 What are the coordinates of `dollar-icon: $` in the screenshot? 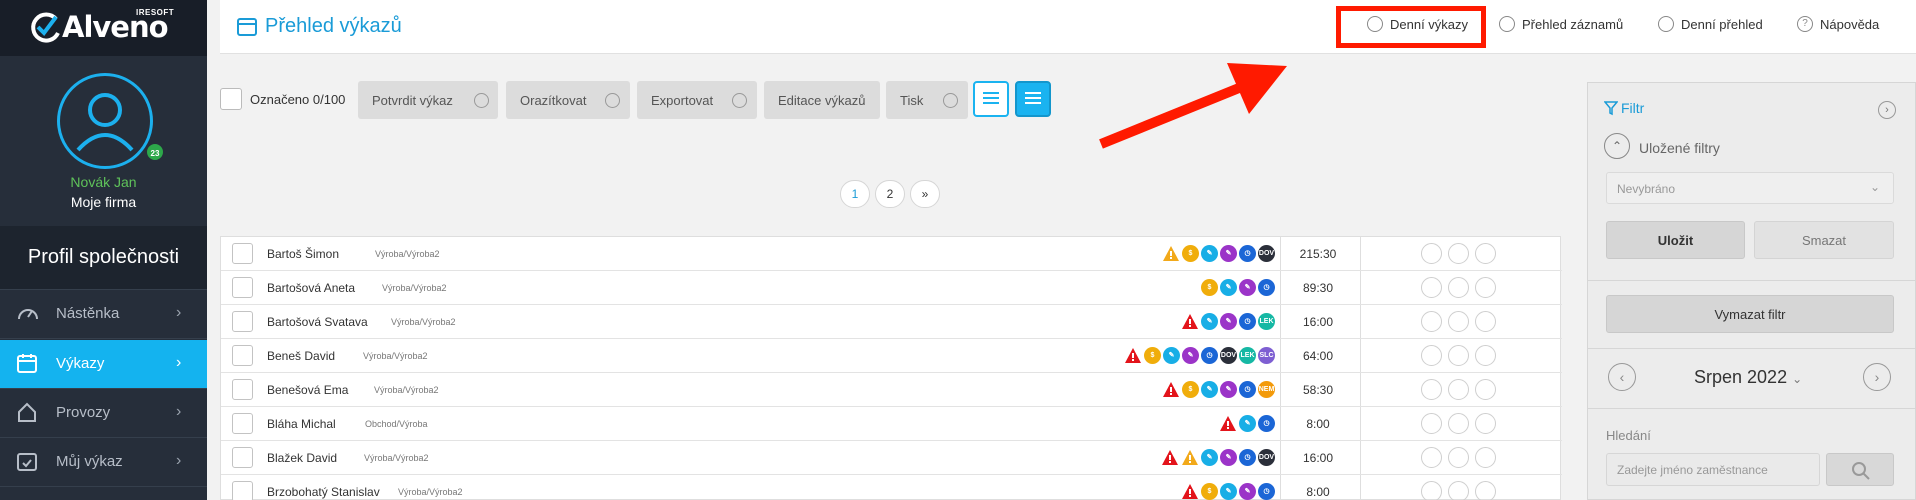 It's located at (1209, 491).